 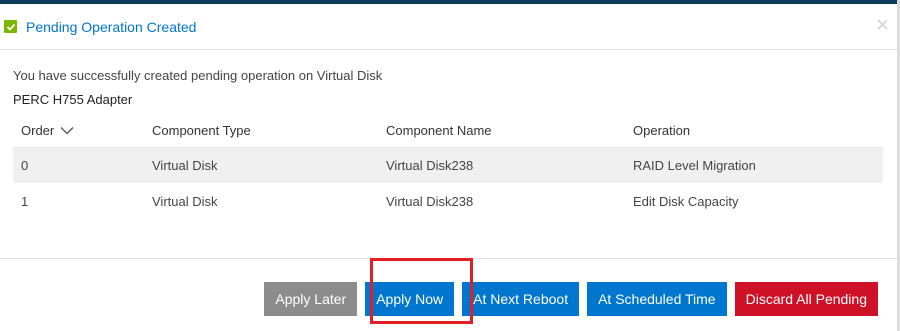 I want to click on column-label-order: Order, so click(x=38, y=130).